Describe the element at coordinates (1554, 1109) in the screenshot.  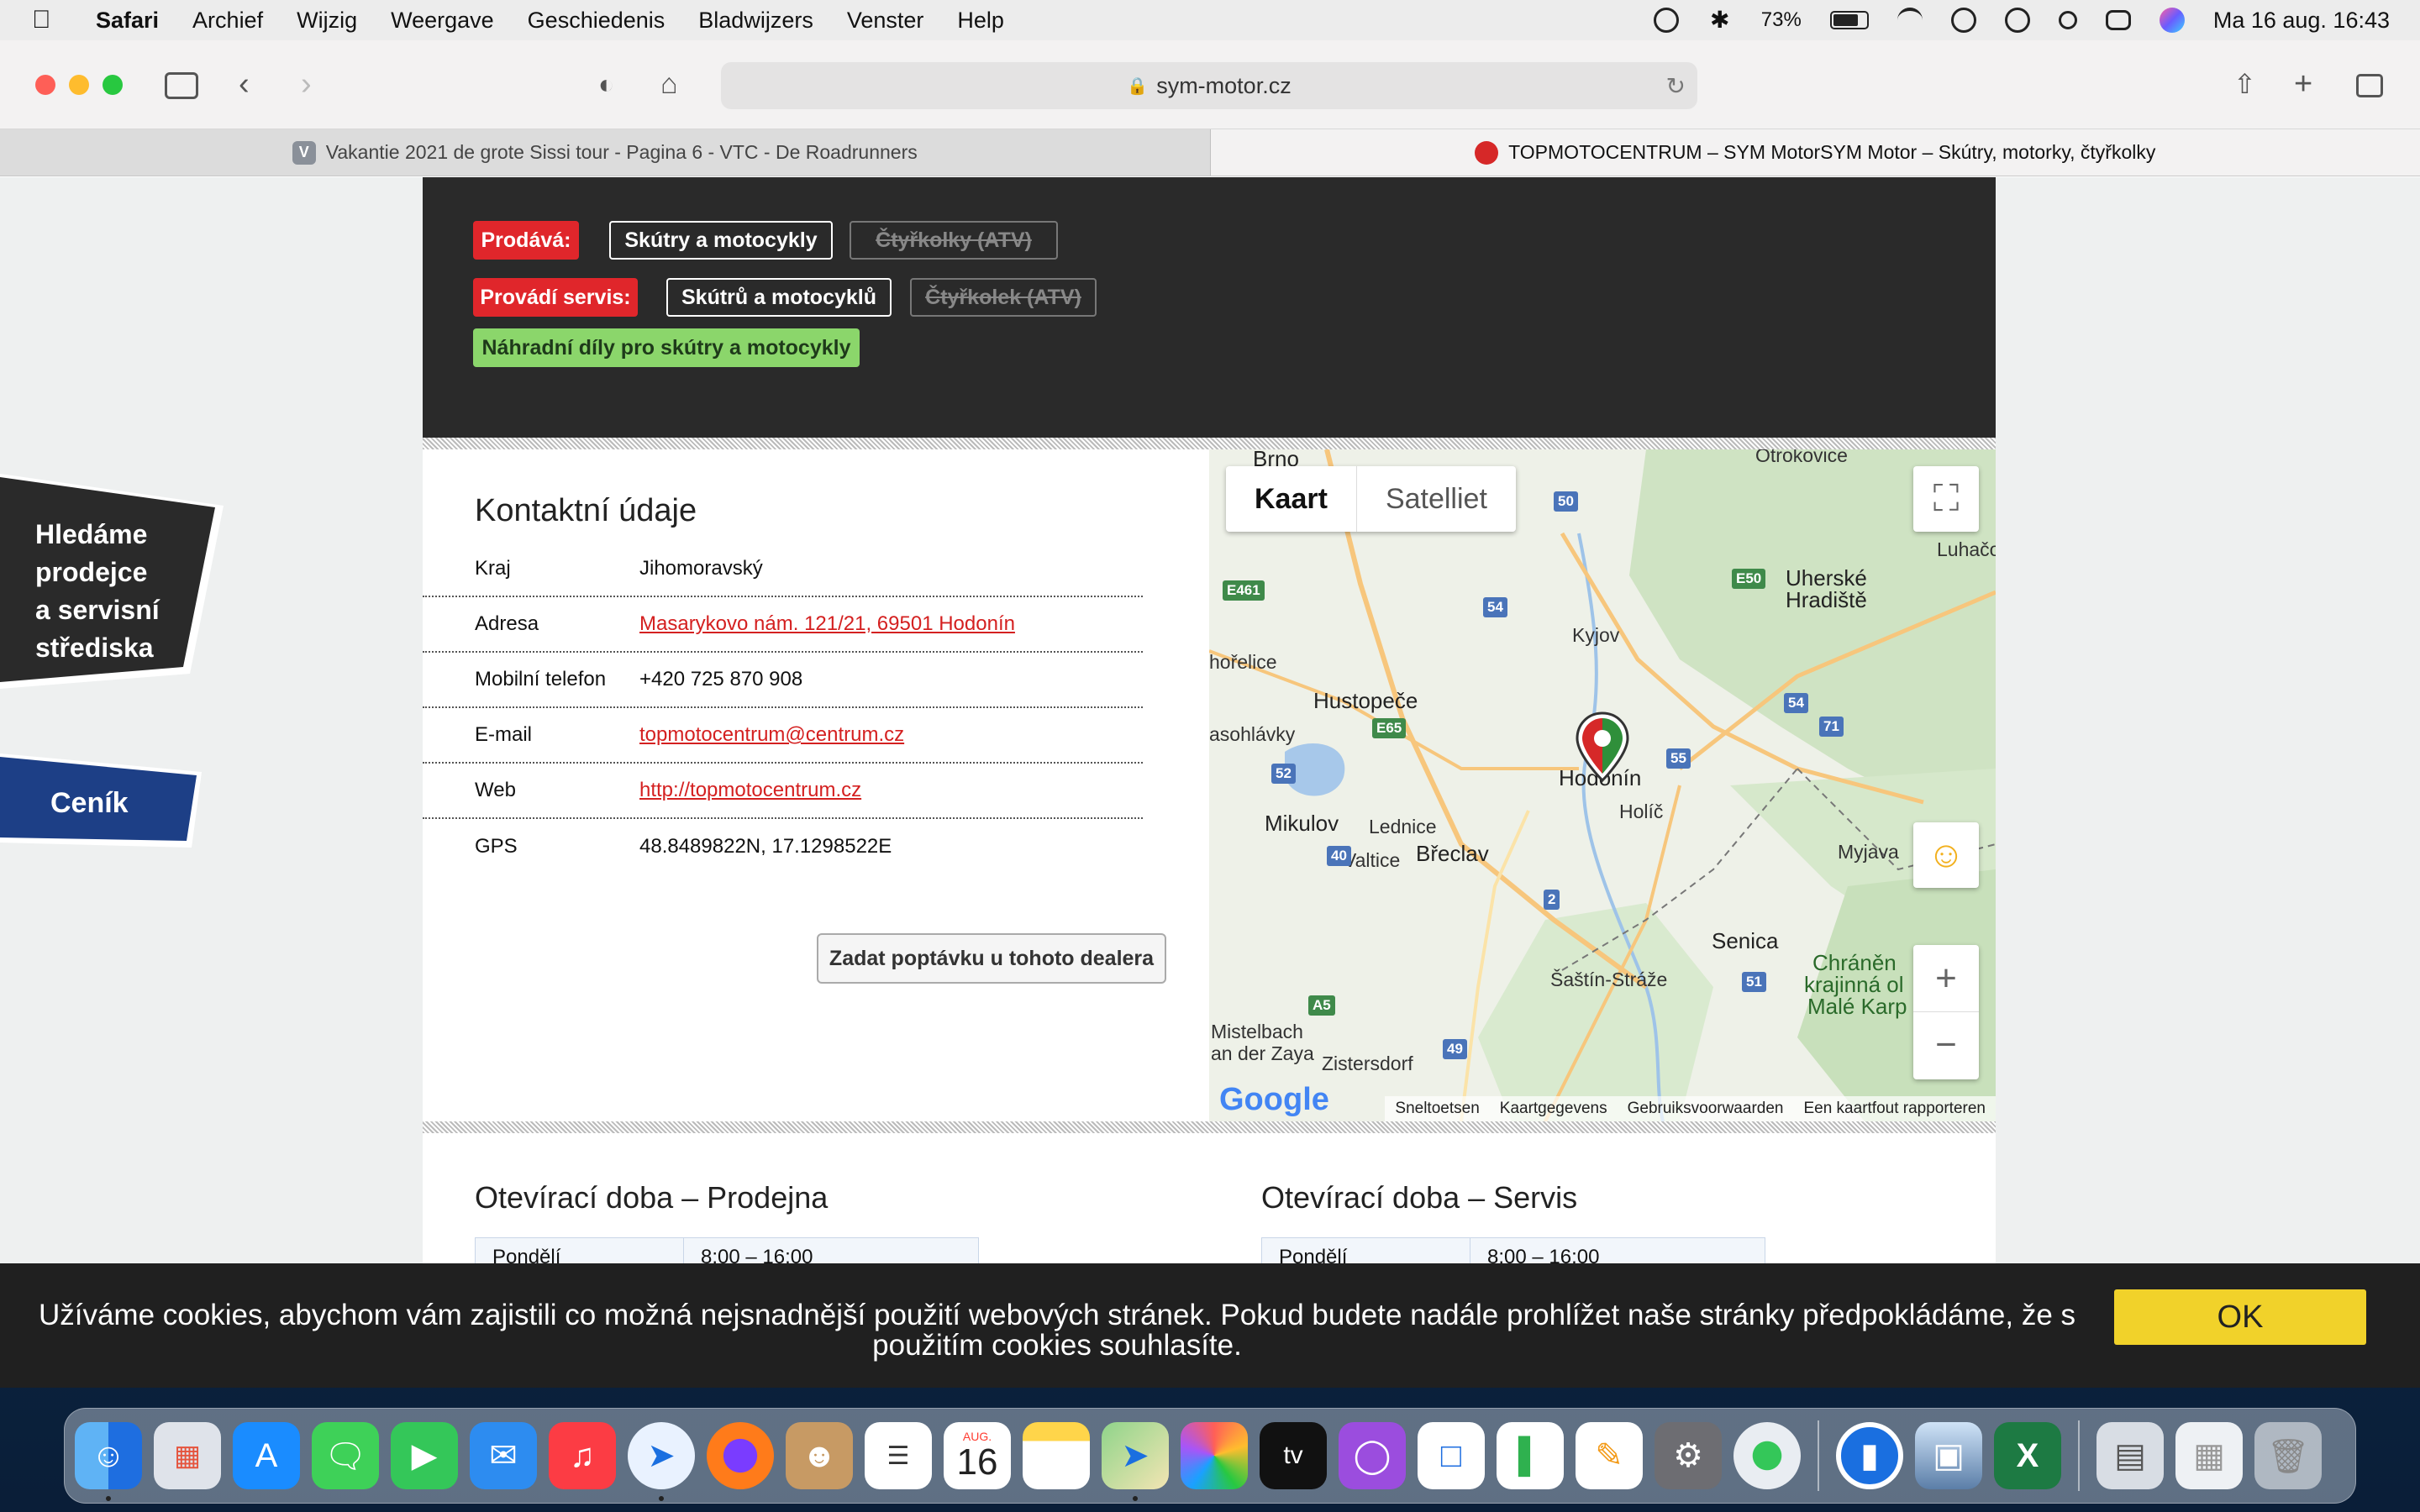
I see `map-footer-link: Kaartgegevens` at that location.